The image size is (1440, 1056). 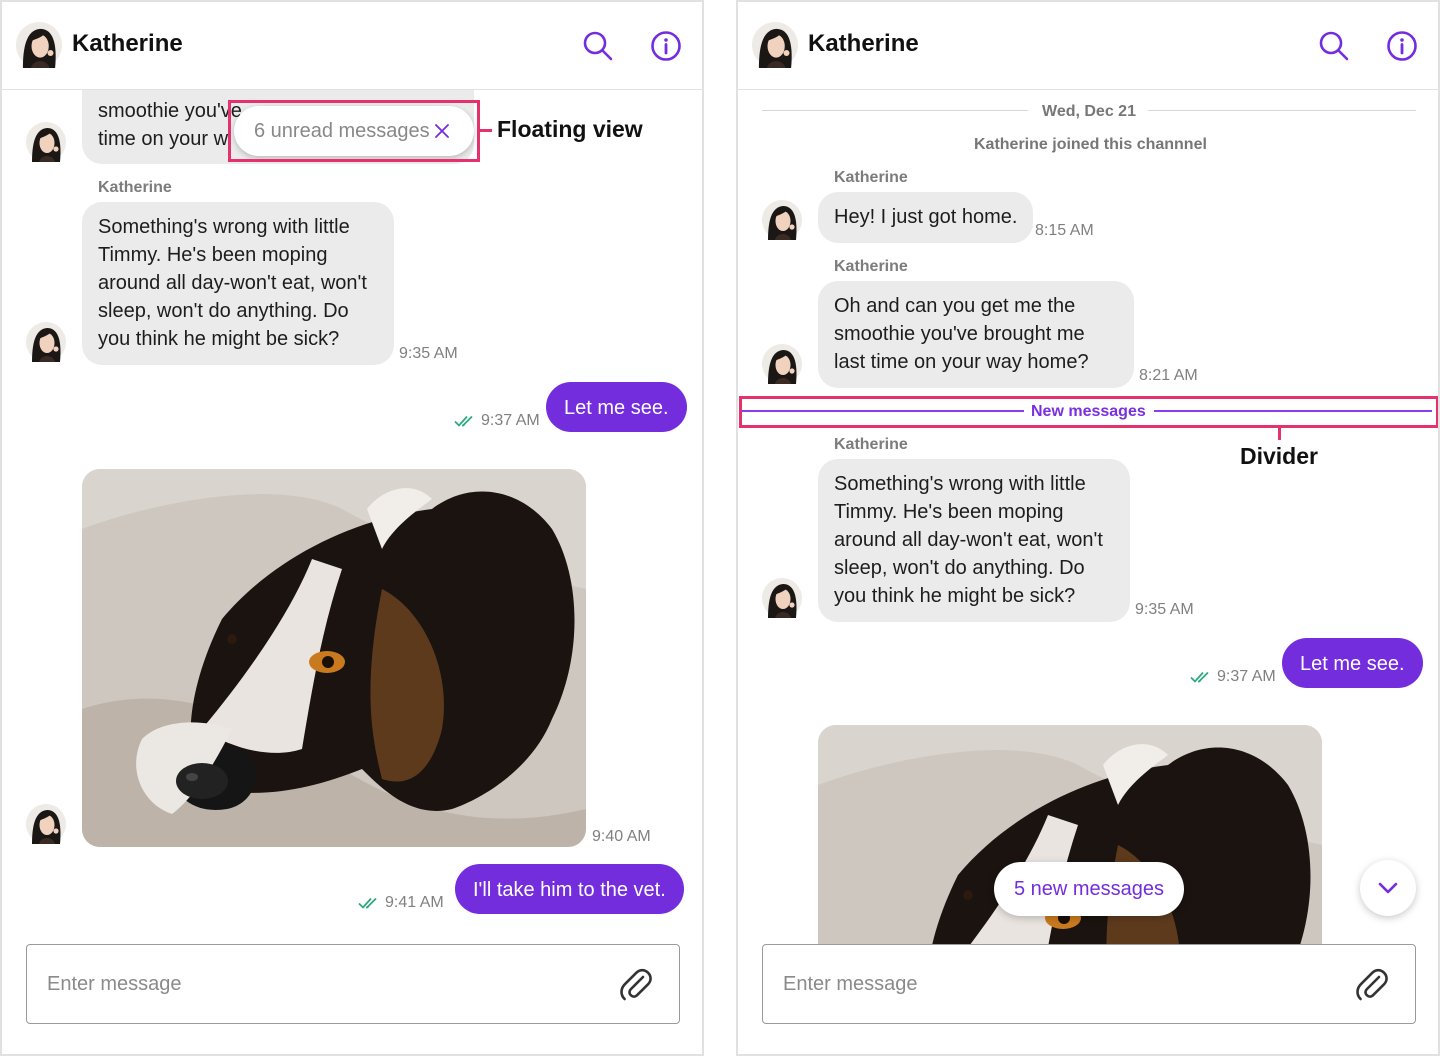 I want to click on date-separator: Wed, Dec 21, so click(x=1089, y=111).